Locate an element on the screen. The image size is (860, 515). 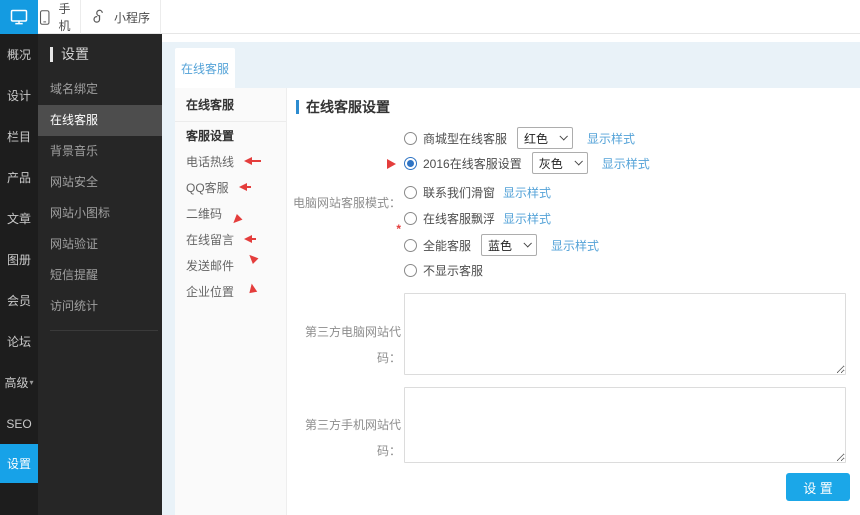
rail-item-label: 高级 is located at coordinates (16, 383).